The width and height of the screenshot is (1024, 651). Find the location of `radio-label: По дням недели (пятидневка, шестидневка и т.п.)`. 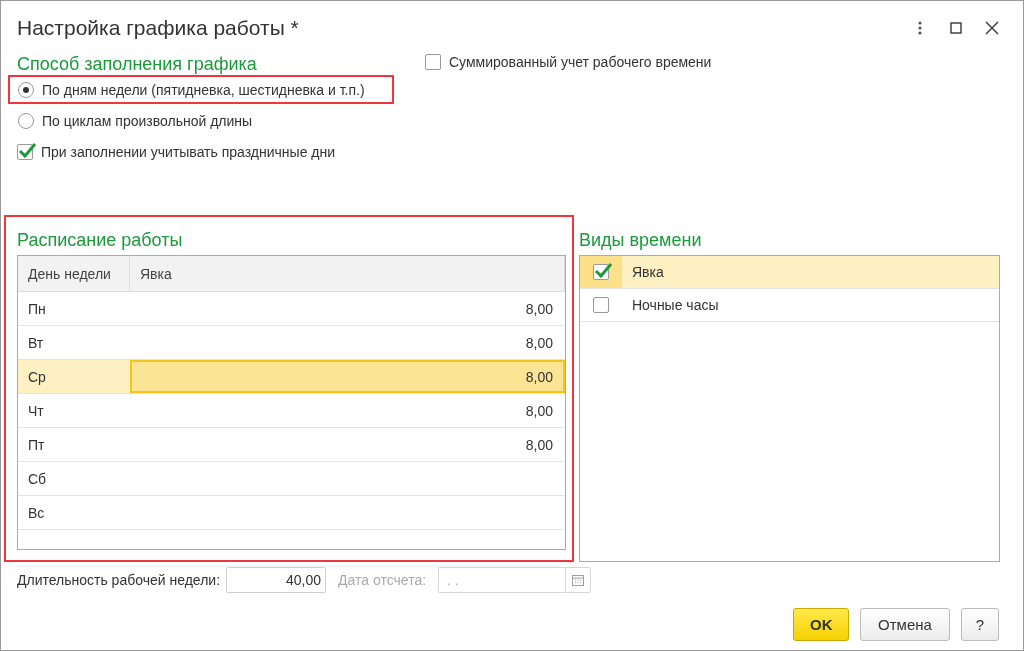

radio-label: По дням недели (пятидневка, шестидневка и т.п.) is located at coordinates (203, 89).